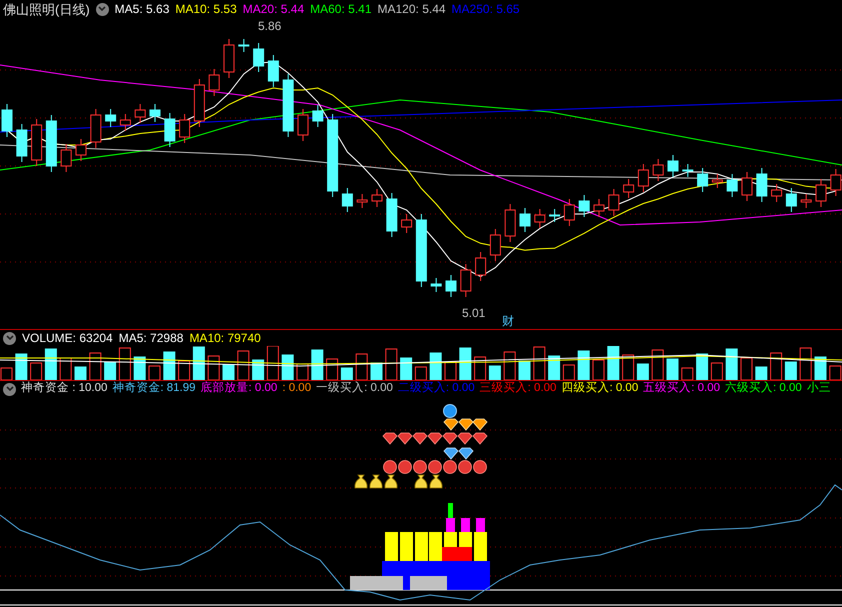 Image resolution: width=842 pixels, height=607 pixels. What do you see at coordinates (64, 389) in the screenshot?
I see `indicator-value: 神奇资金 : 10.00` at bounding box center [64, 389].